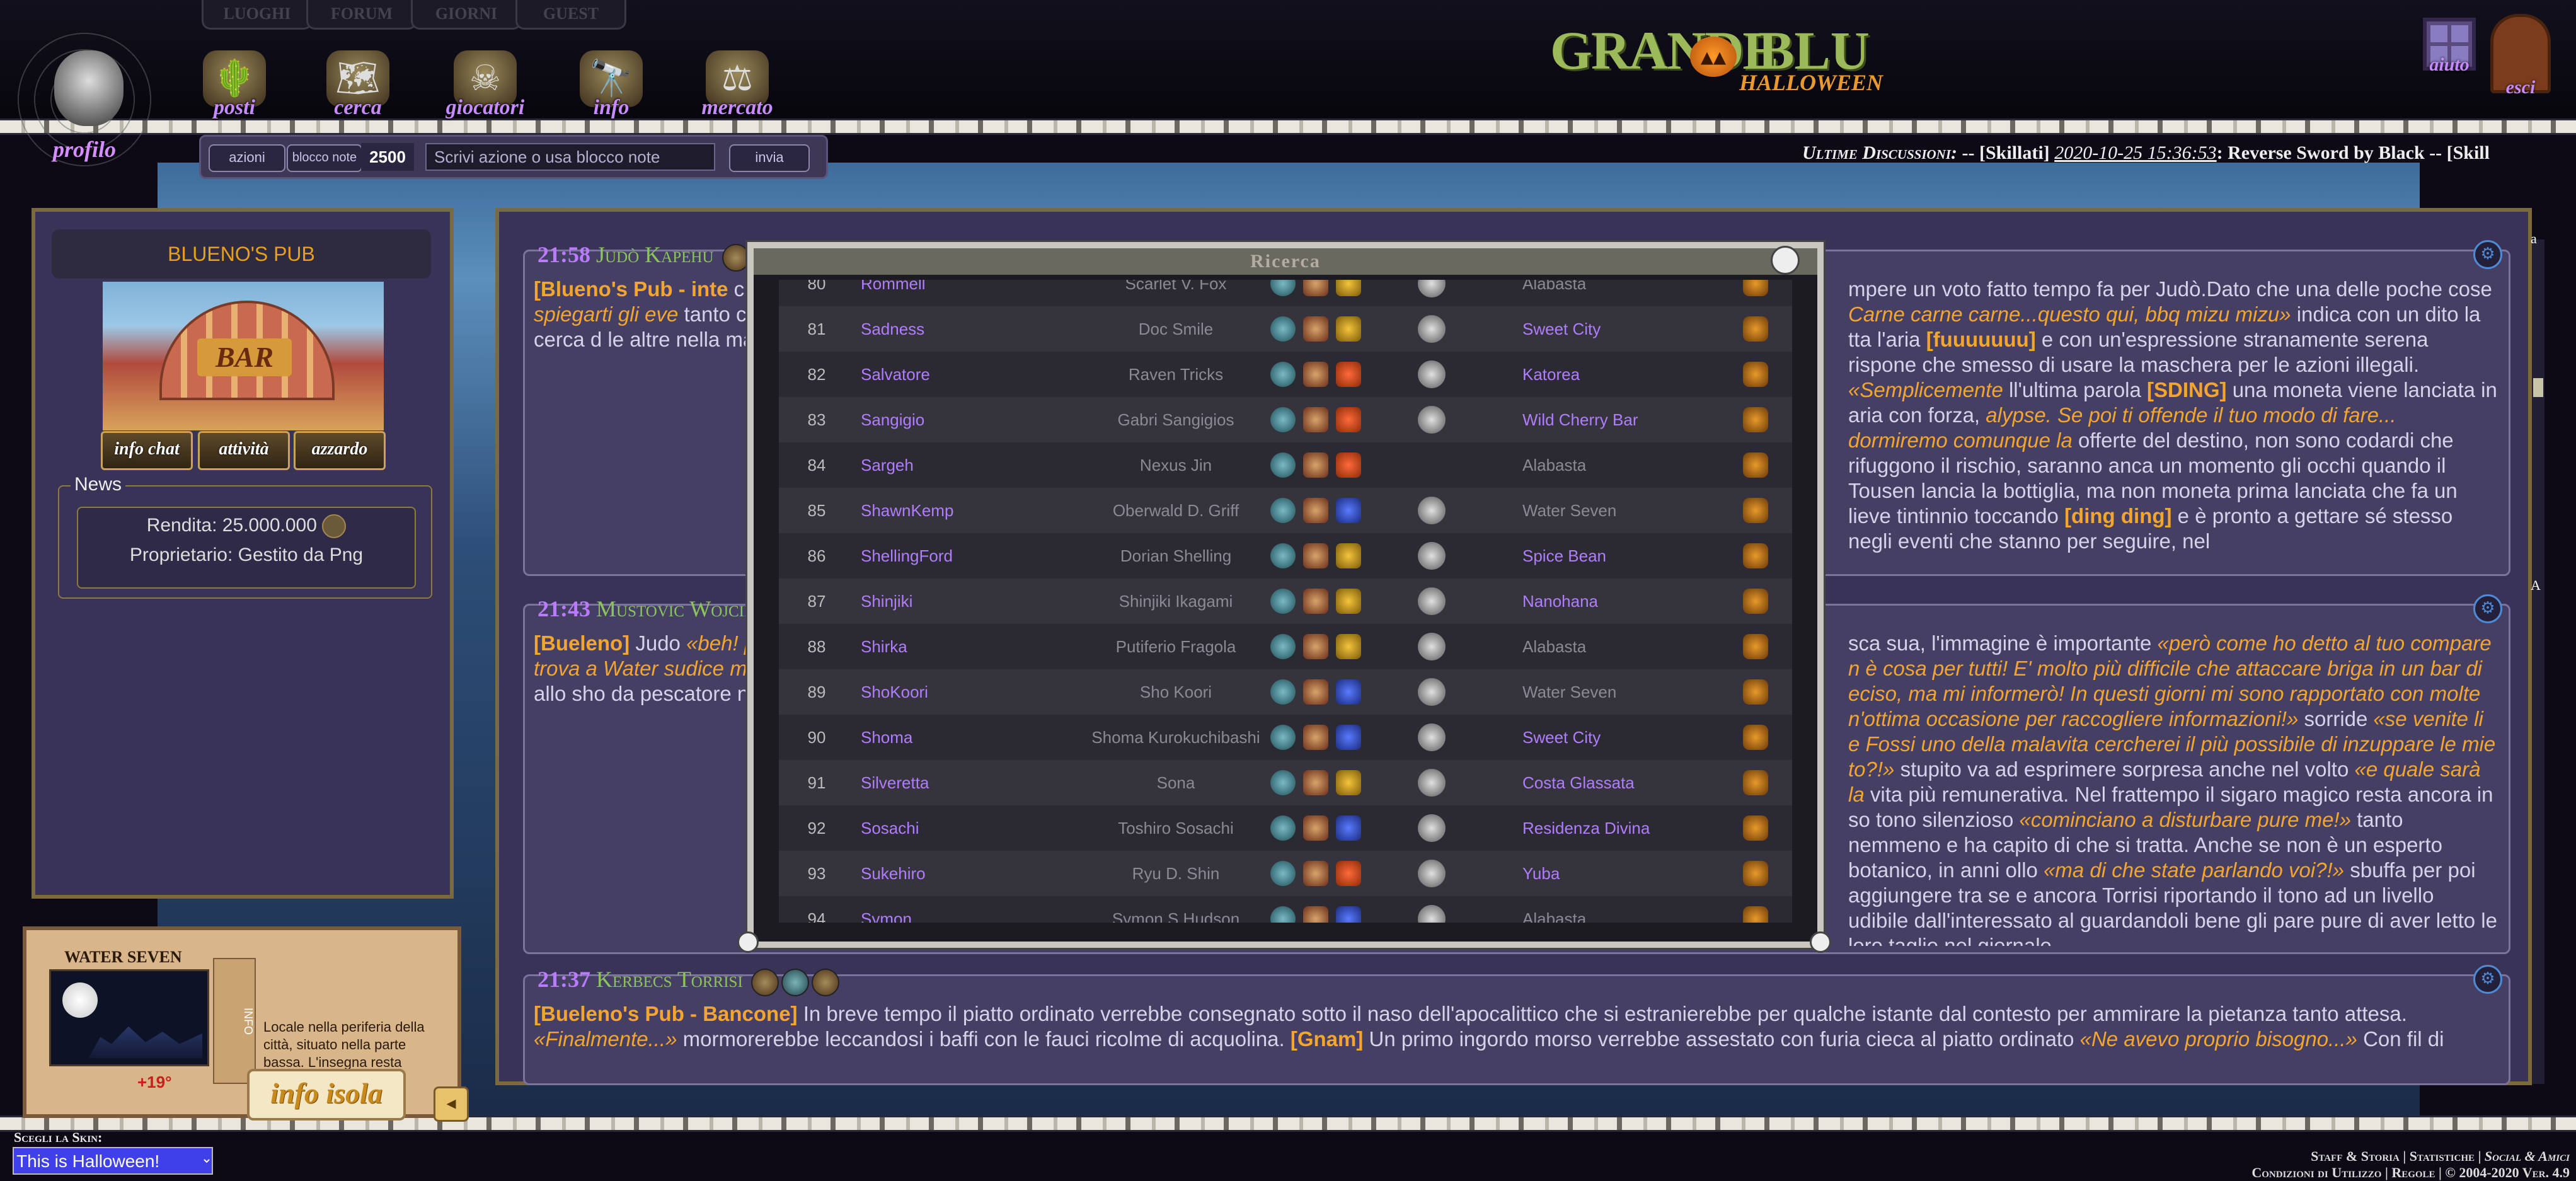 This screenshot has height=1181, width=2576. I want to click on table-row: 82 Salvatore Raven Tricks Katorea, so click(1285, 374).